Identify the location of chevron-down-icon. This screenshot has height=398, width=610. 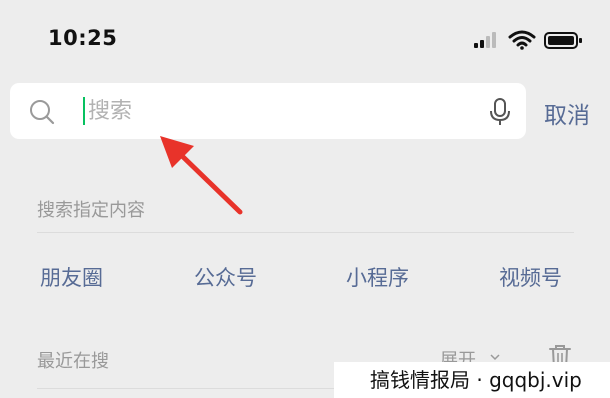
(495, 357).